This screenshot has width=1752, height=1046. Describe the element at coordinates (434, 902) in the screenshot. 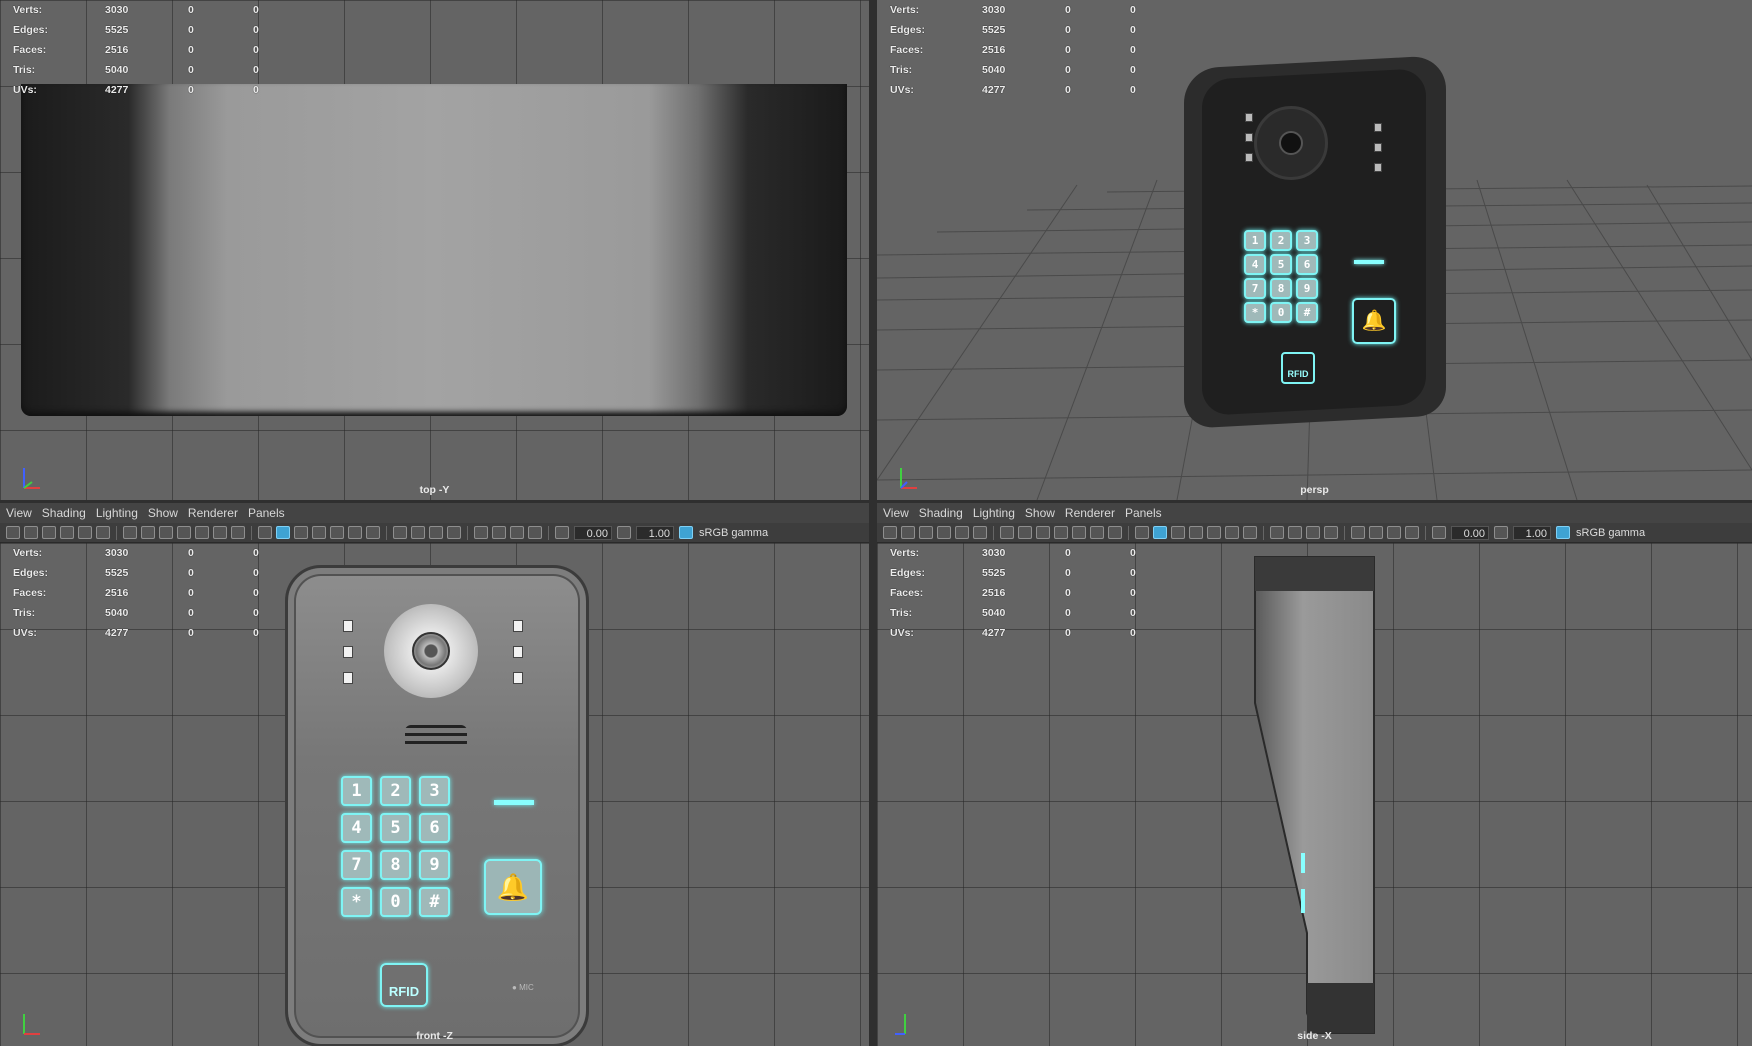

I see `keypad-key: #` at that location.